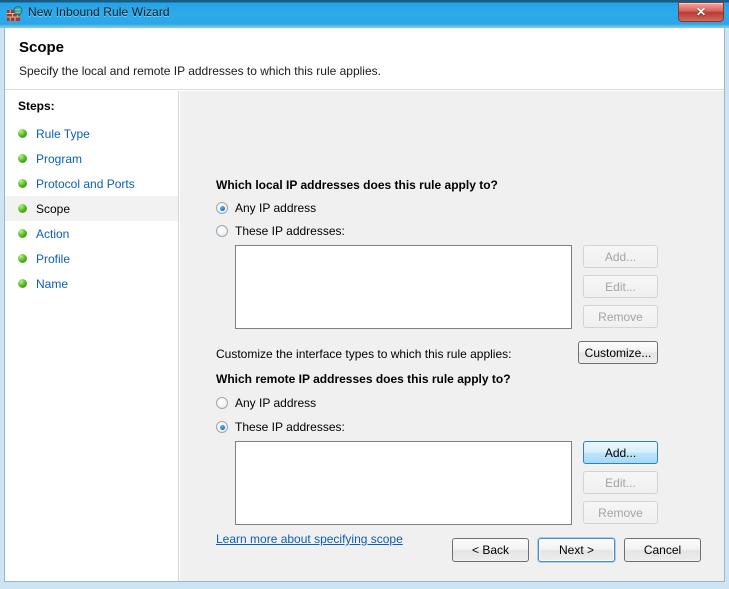  I want to click on remote-any-ip-radio: Any IP address, so click(266, 403).